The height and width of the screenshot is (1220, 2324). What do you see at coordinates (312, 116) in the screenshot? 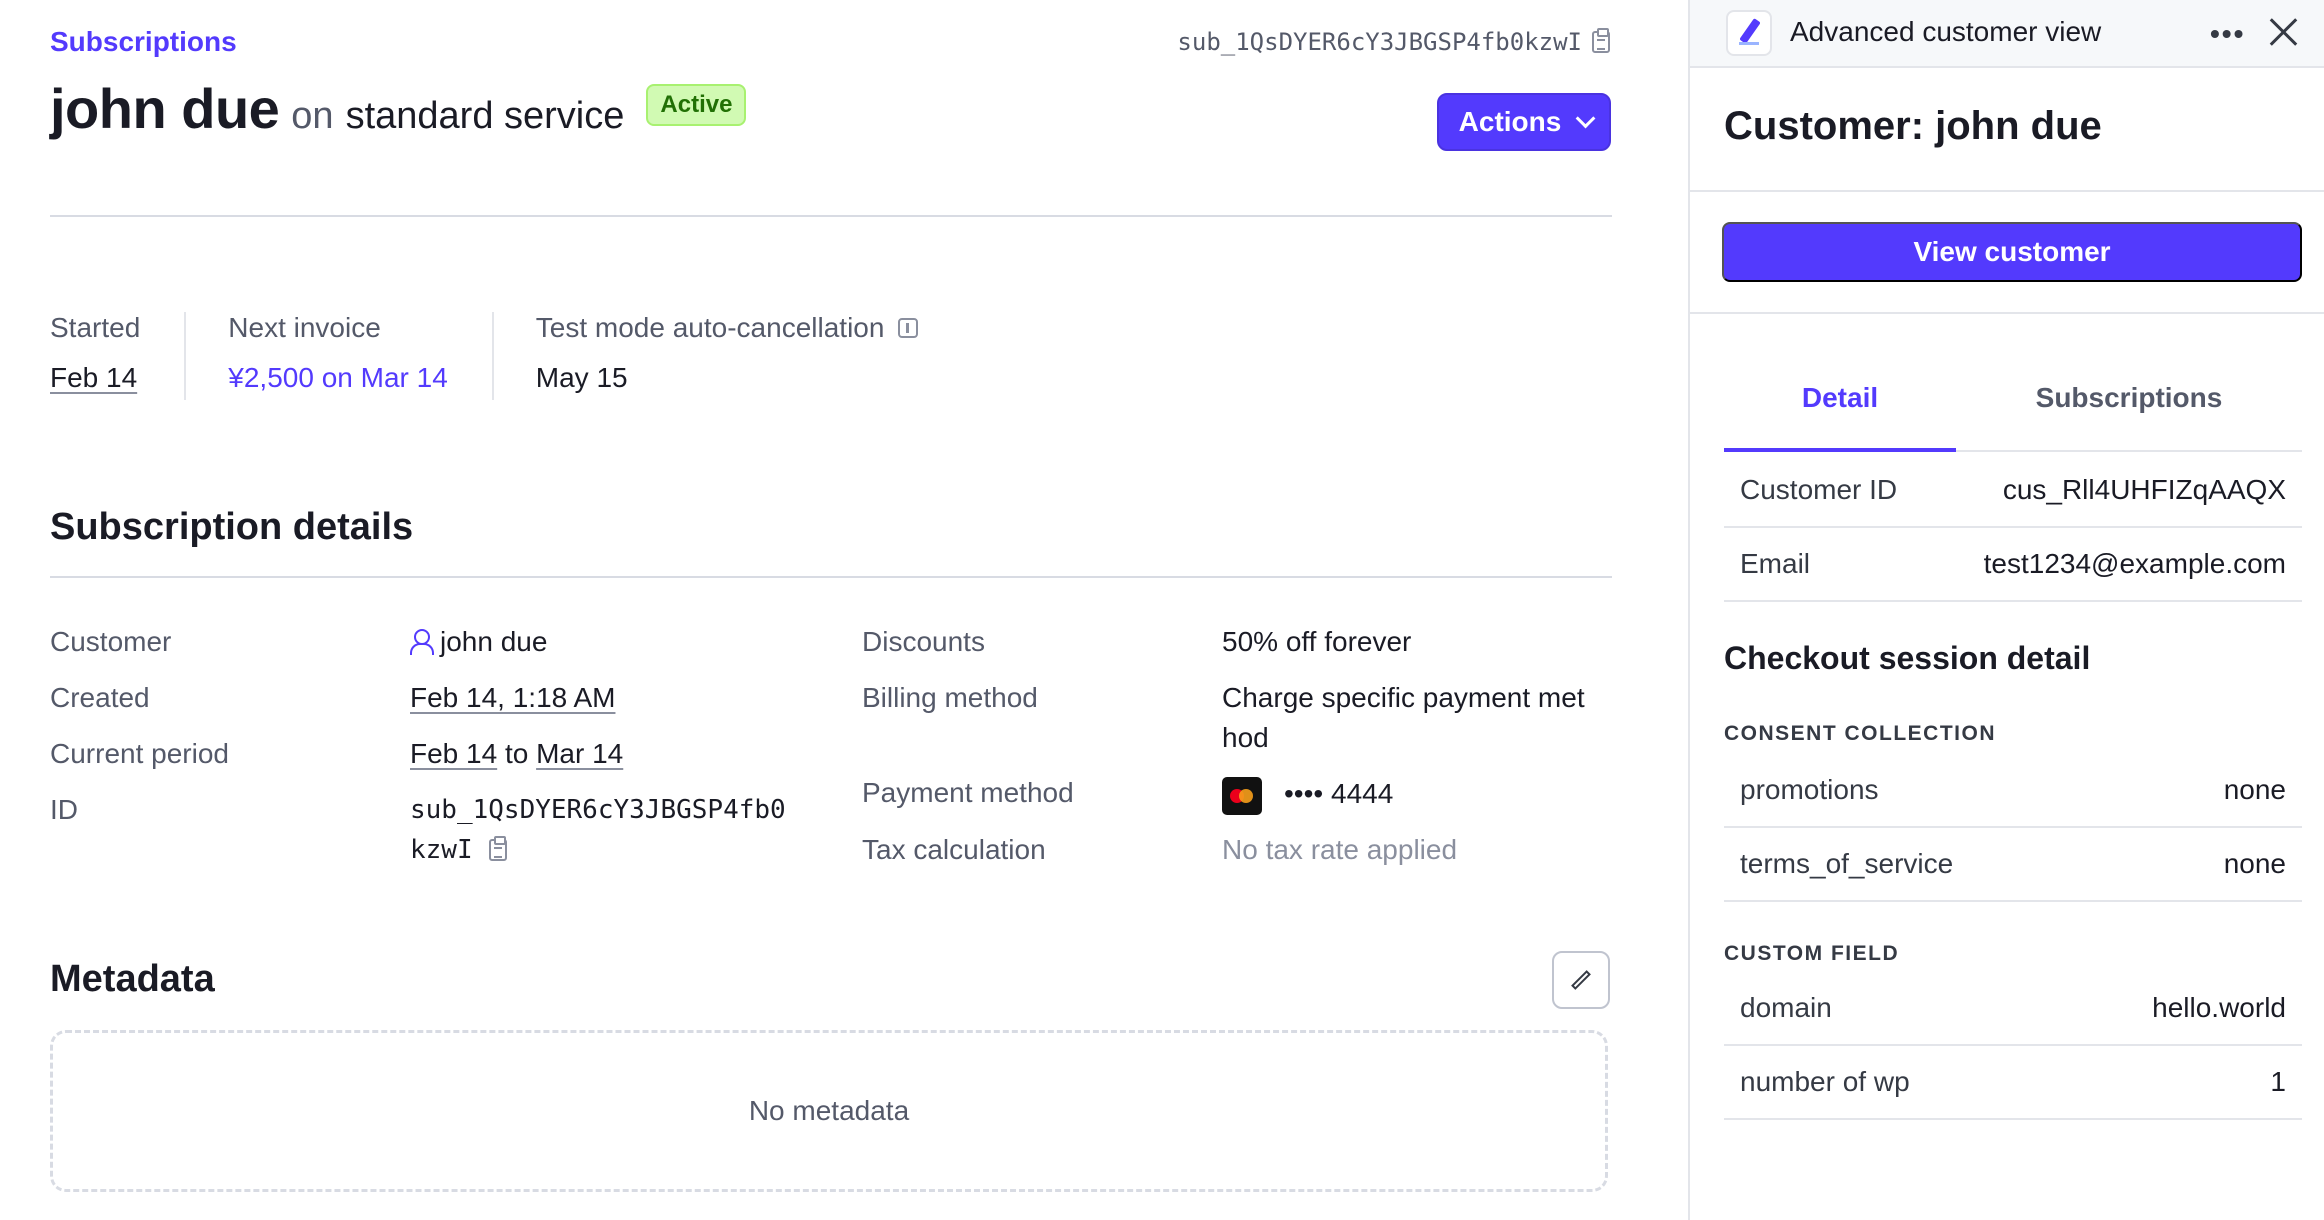
I see `on-word: on` at bounding box center [312, 116].